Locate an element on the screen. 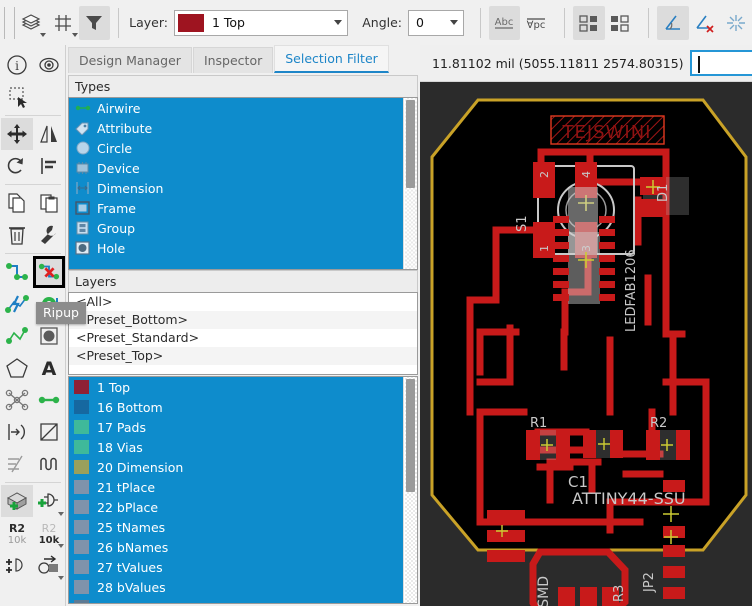 The width and height of the screenshot is (752, 606). value-icon: R2 10k is located at coordinates (17, 533).